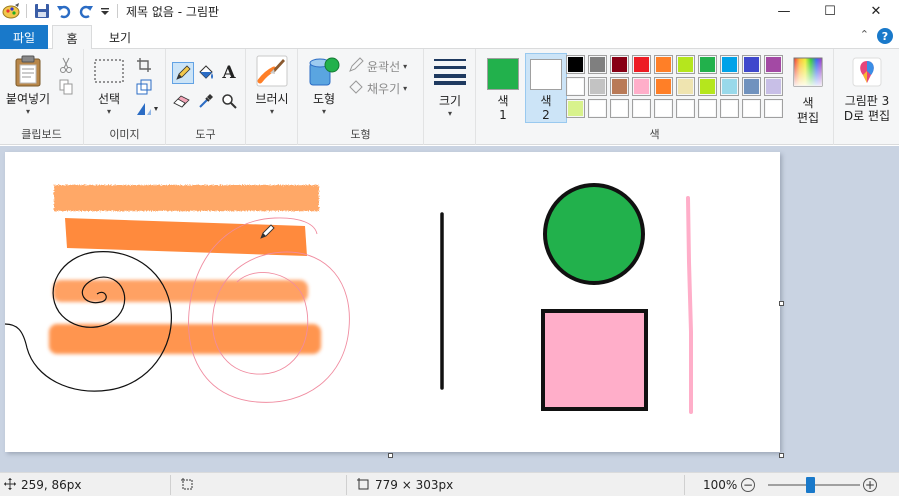 This screenshot has width=899, height=496. Describe the element at coordinates (120, 37) in the screenshot. I see `tab-view: 보기` at that location.